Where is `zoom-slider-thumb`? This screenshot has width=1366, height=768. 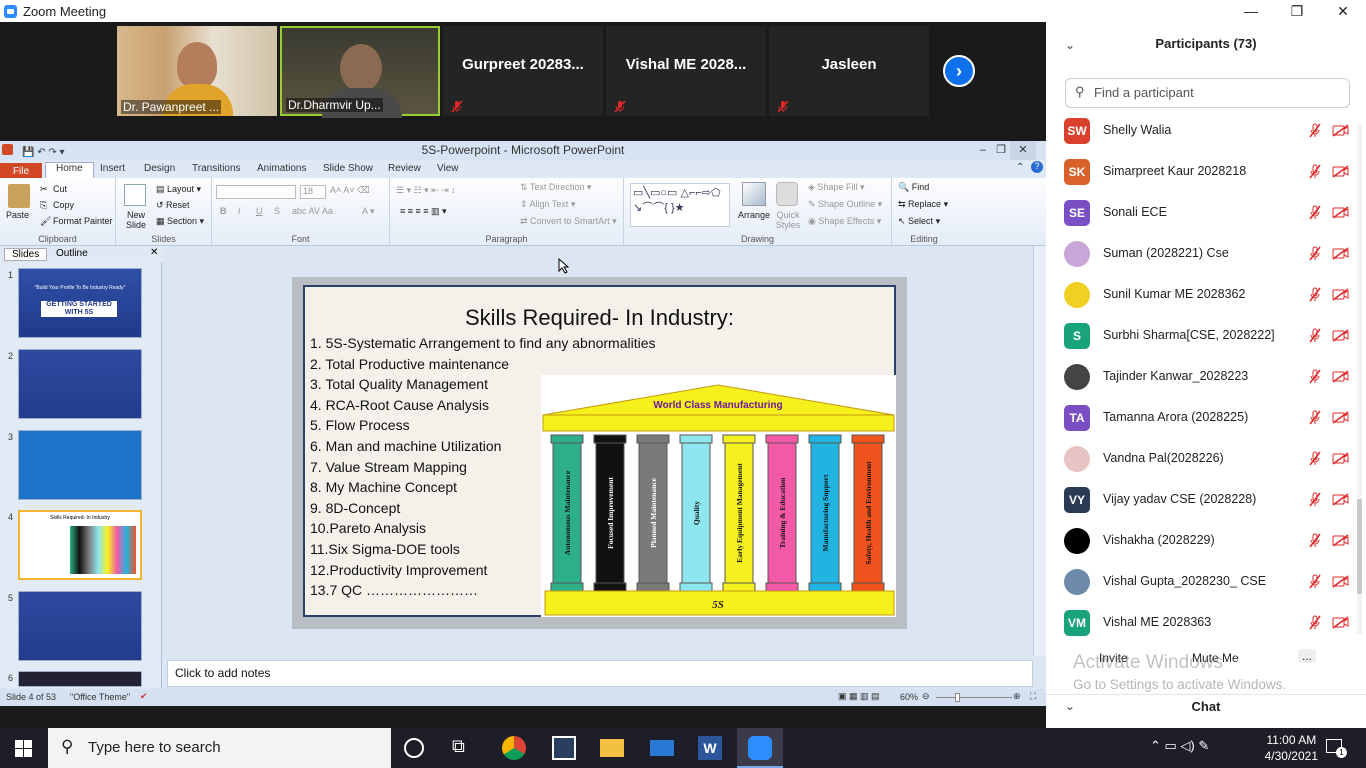
zoom-slider-thumb is located at coordinates (957, 697).